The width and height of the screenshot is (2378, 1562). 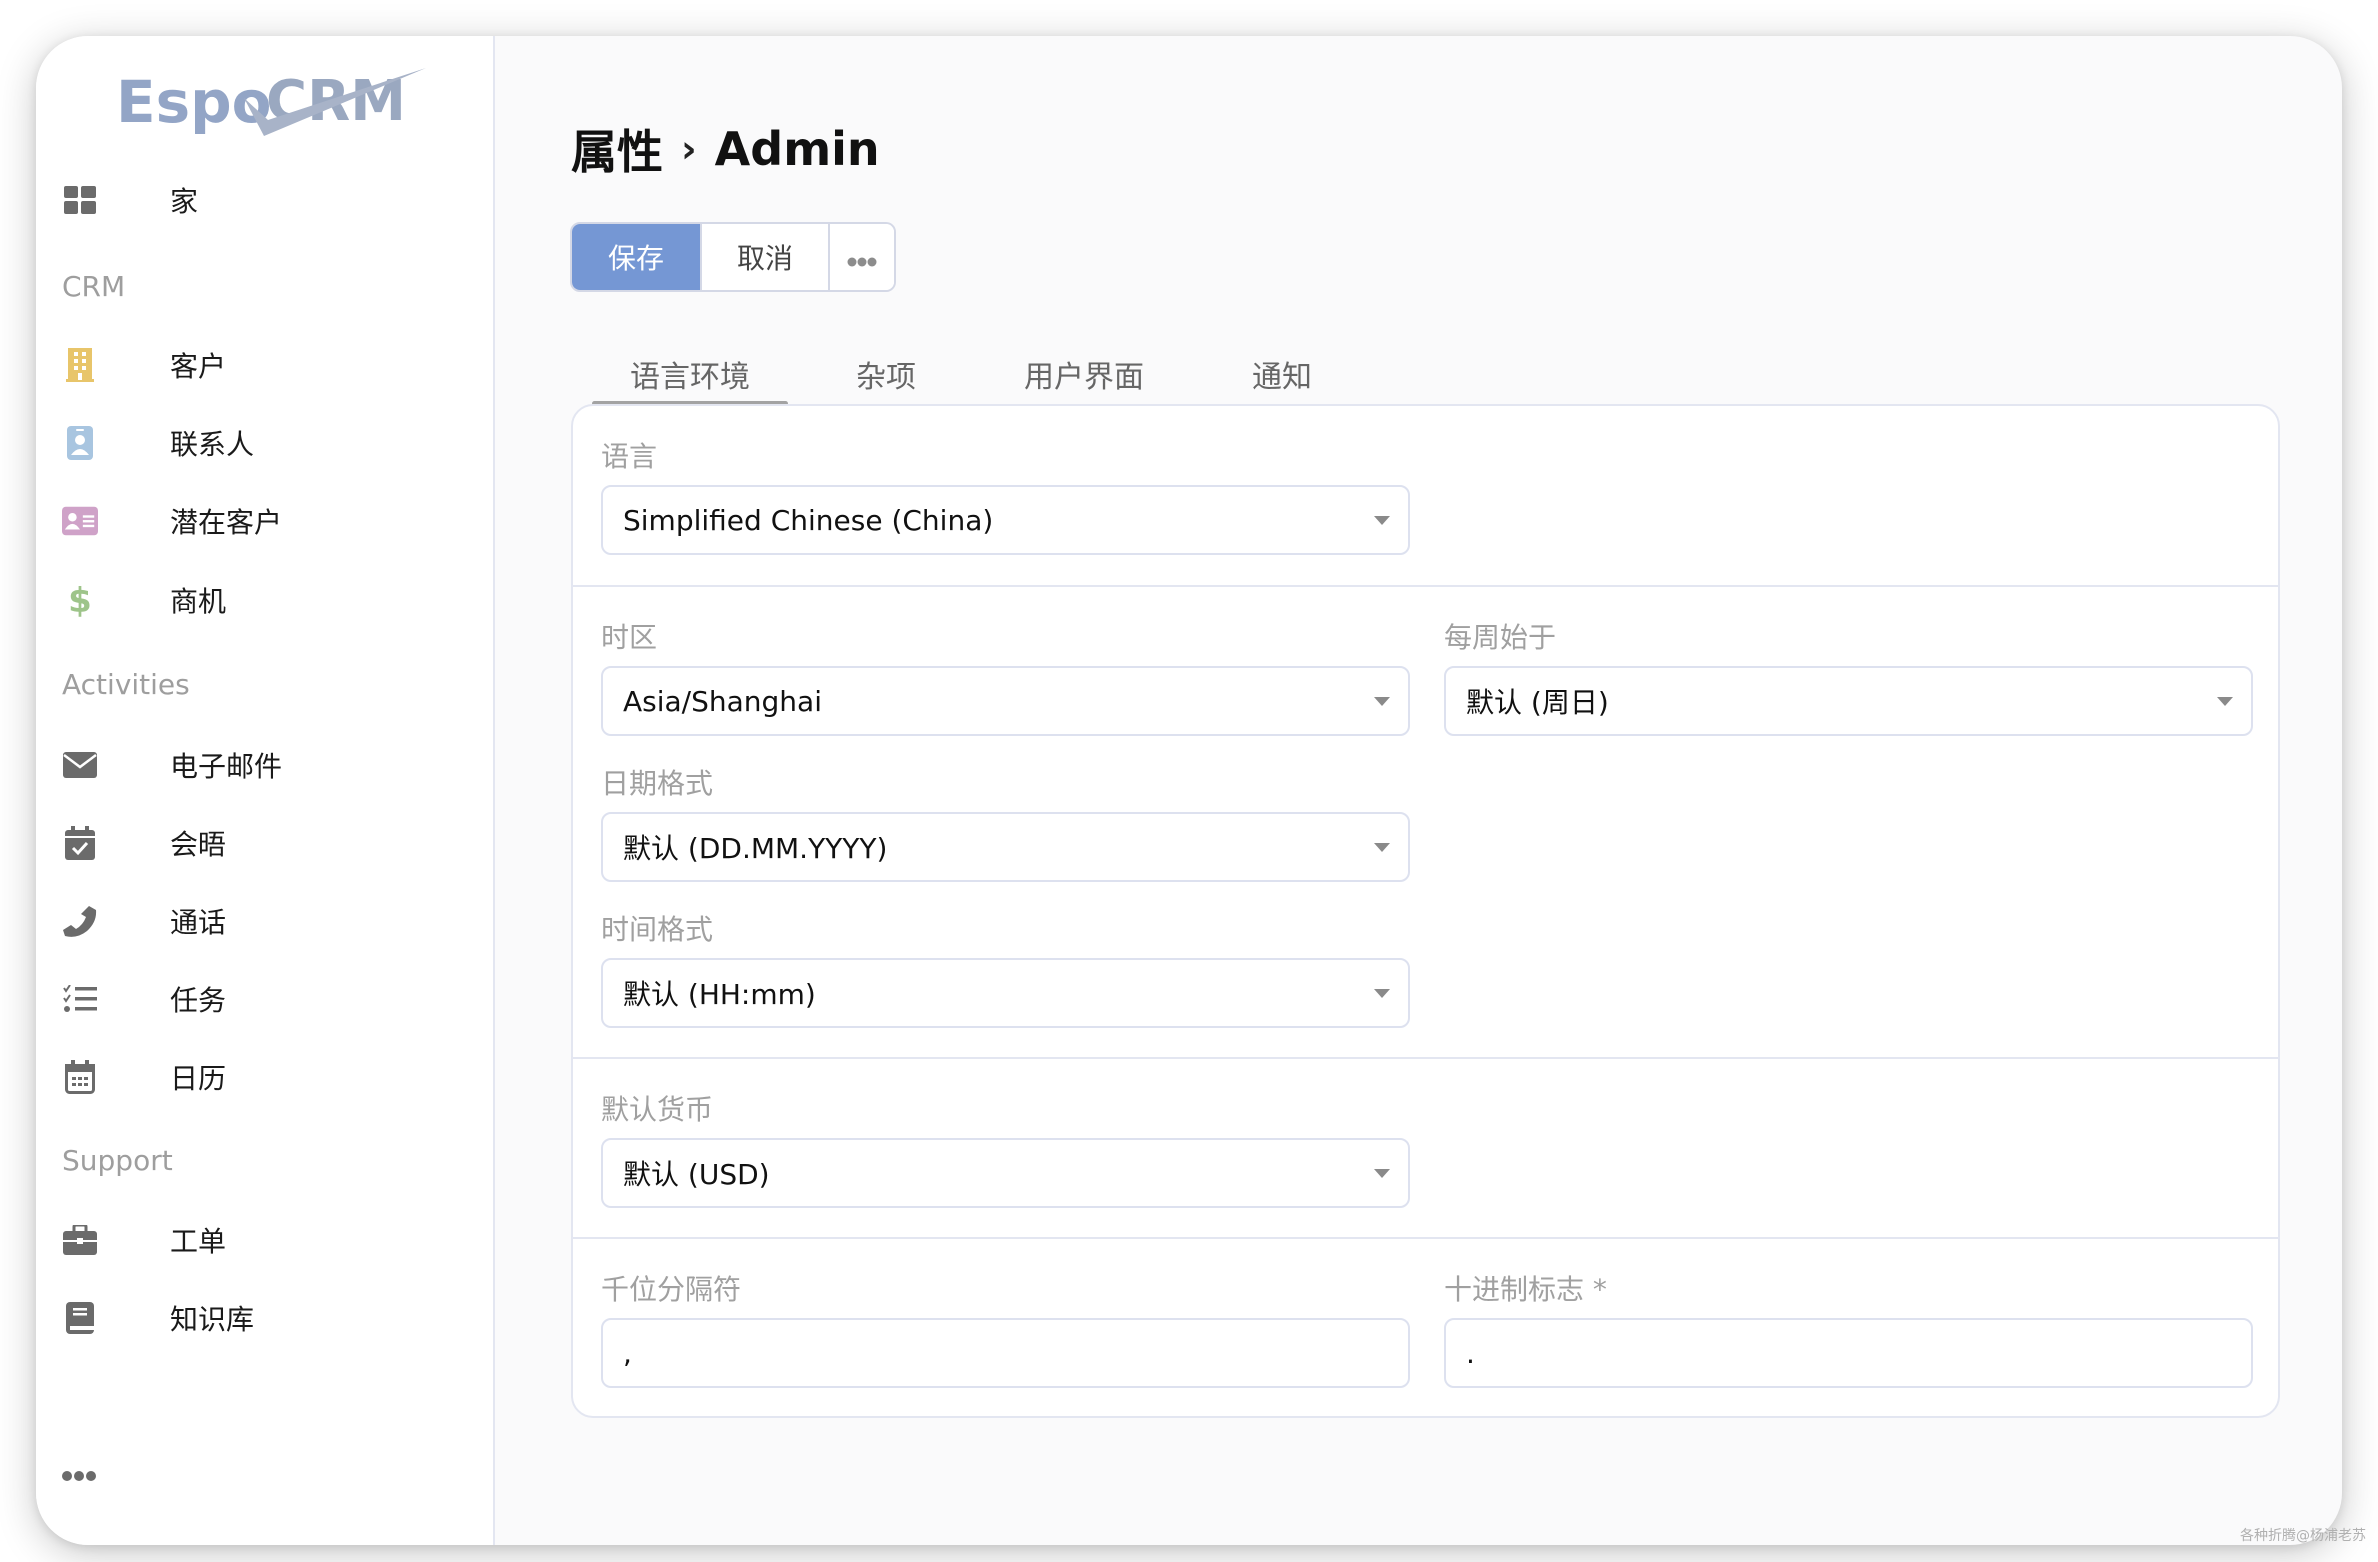 I want to click on field-thousand-separator: 千位分隔符 ,, so click(x=1005, y=1329).